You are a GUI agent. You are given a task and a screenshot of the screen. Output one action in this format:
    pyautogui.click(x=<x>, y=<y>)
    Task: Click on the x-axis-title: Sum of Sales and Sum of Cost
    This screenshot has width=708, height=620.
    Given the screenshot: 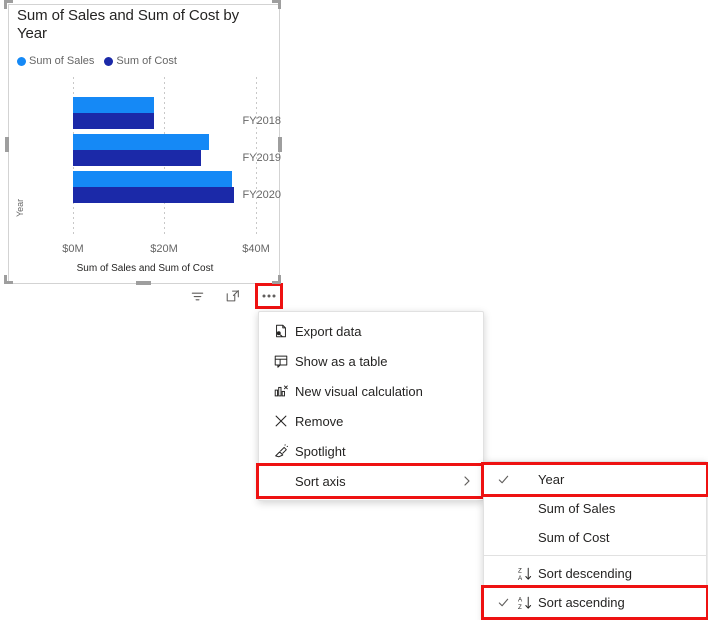 What is the action you would take?
    pyautogui.click(x=145, y=268)
    